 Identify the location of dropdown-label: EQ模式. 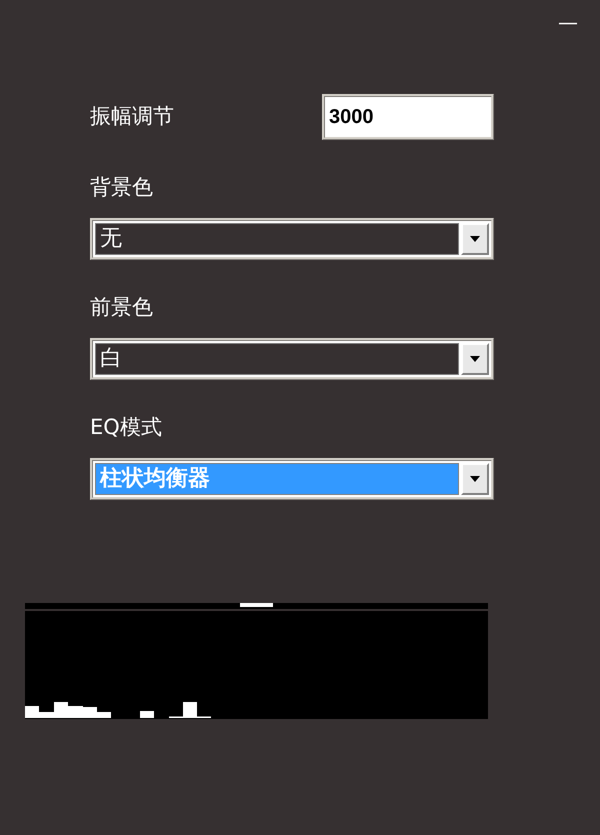
(126, 427).